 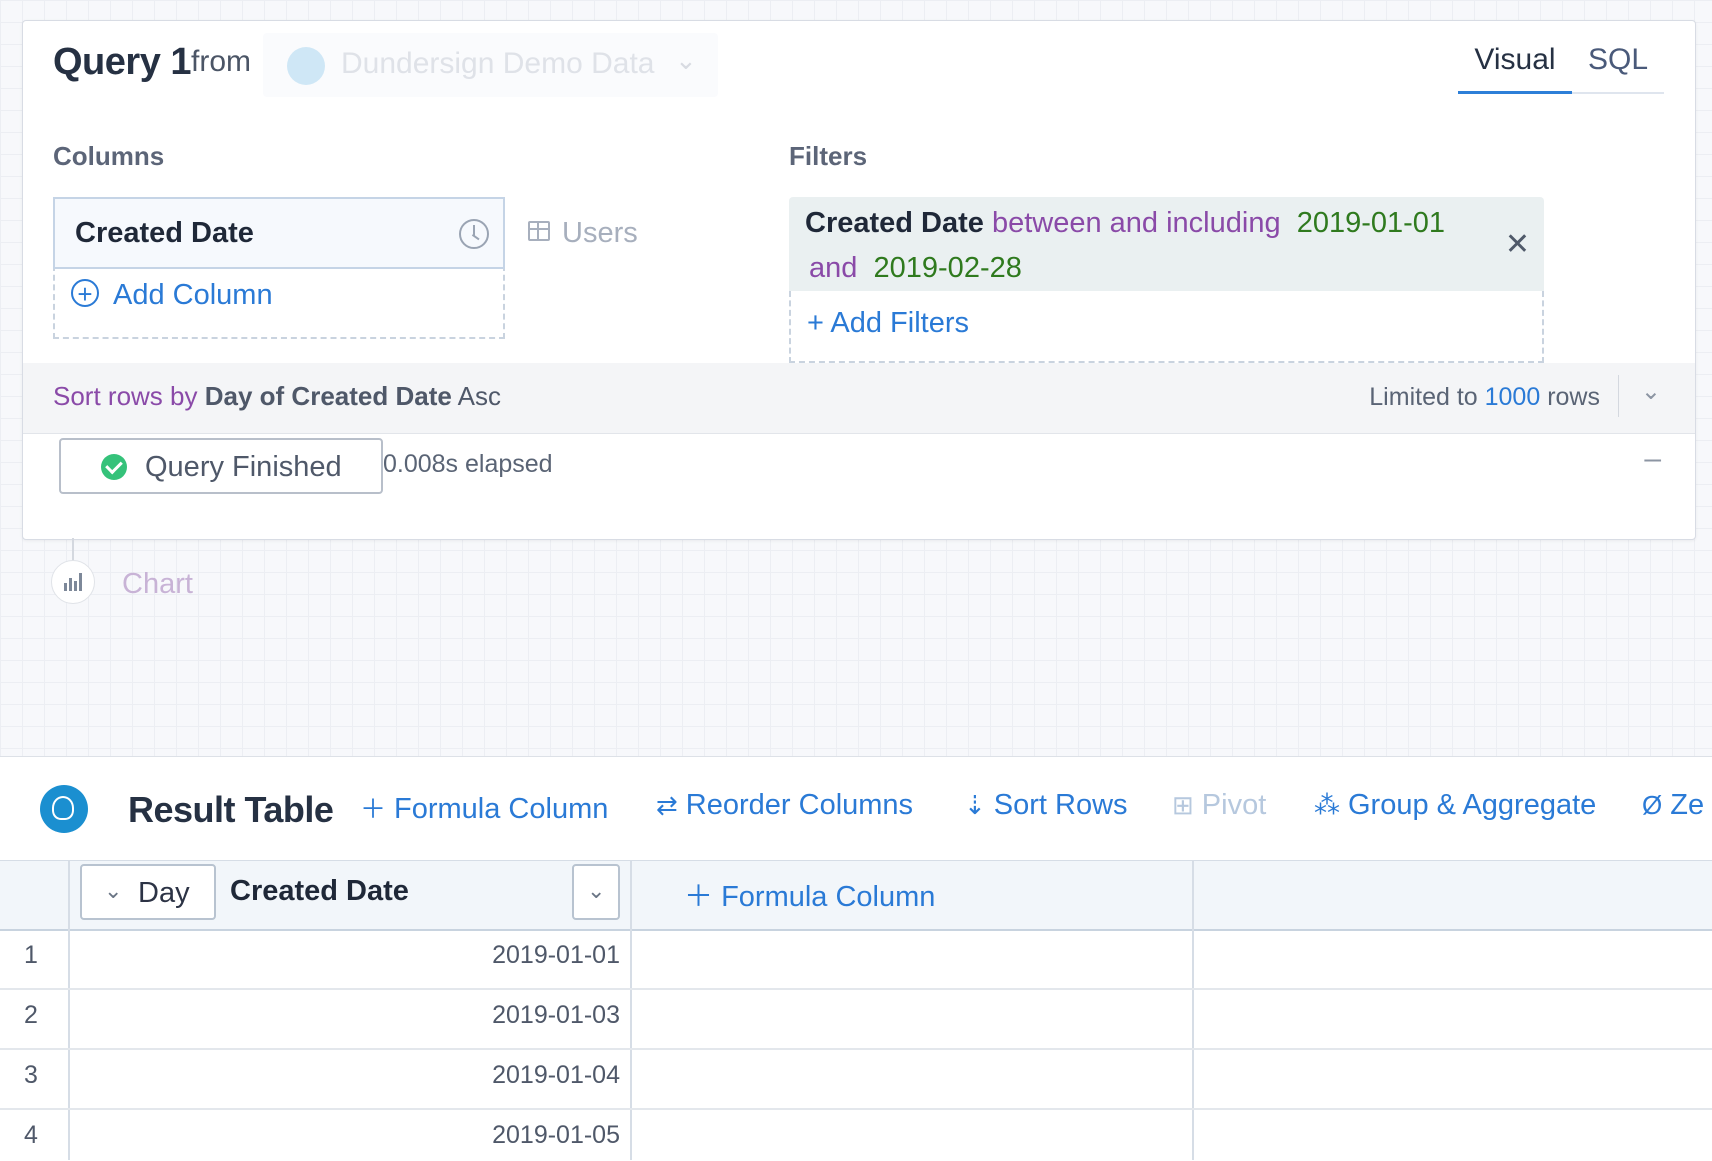 I want to click on group-icon: ⁂, so click(x=1327, y=805).